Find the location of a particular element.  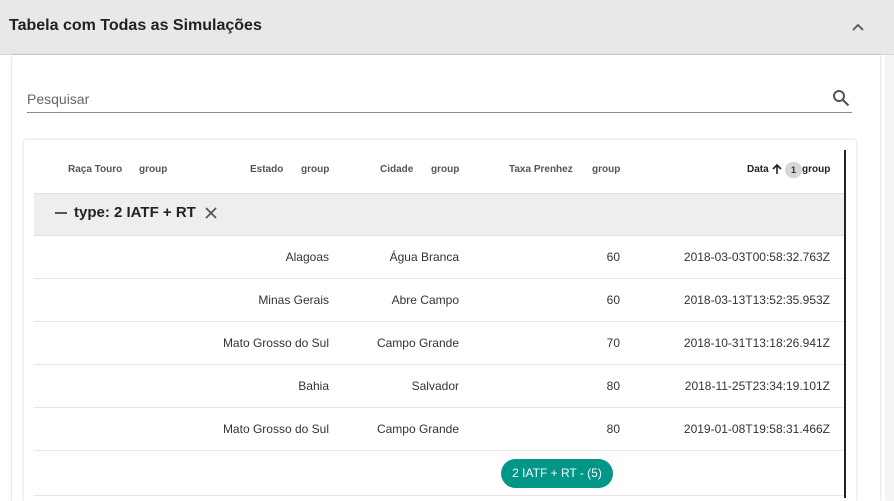

scrollbar-track is located at coordinates (889, 278).